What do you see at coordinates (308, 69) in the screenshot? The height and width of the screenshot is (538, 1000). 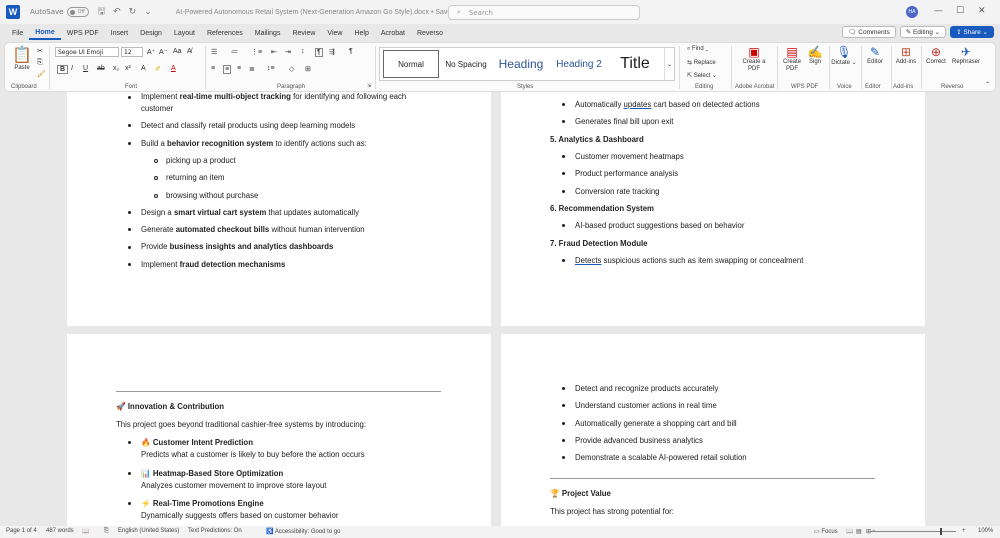 I see `borders-icon: ⊞` at bounding box center [308, 69].